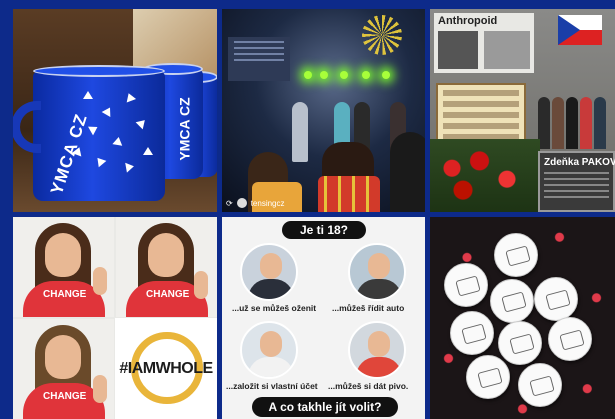 This screenshot has width=615, height=419. Describe the element at coordinates (229, 203) in the screenshot. I see `repost-icon: ⟳` at that location.